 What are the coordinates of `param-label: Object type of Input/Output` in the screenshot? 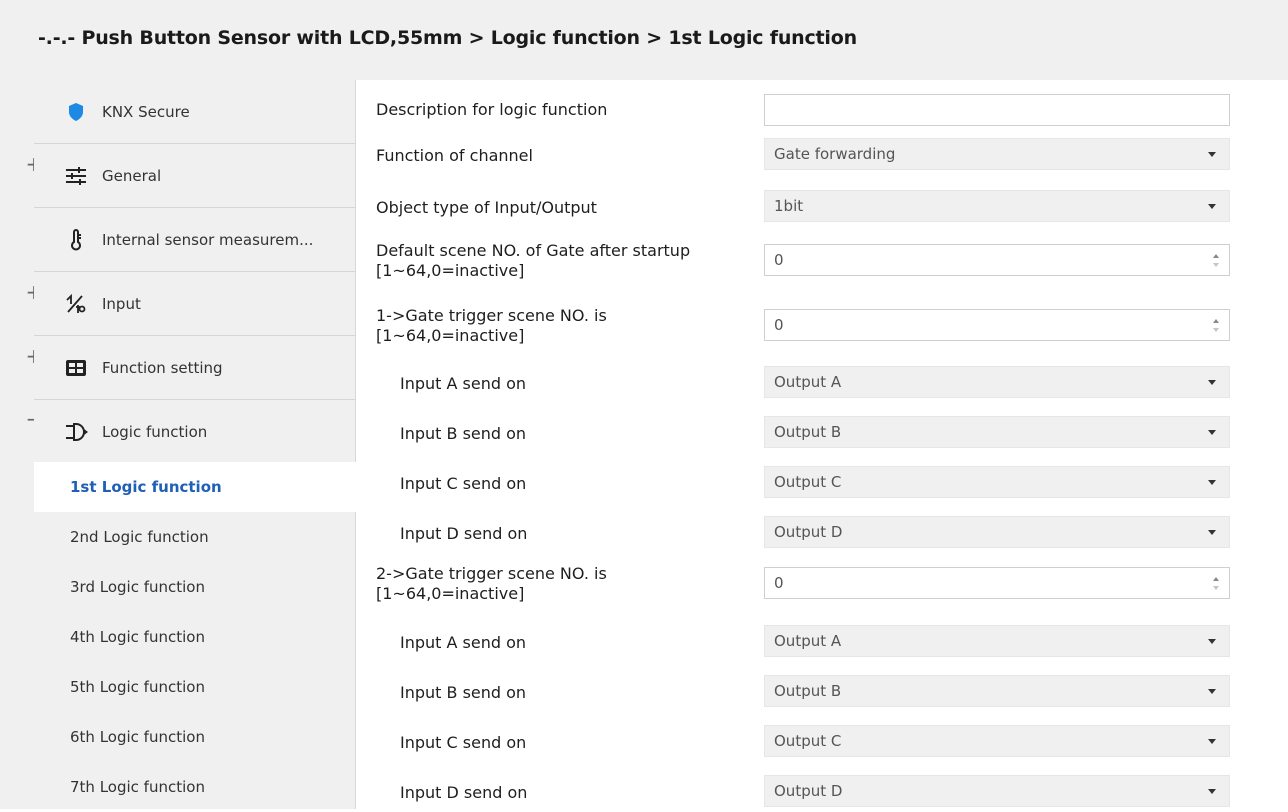 It's located at (486, 207).